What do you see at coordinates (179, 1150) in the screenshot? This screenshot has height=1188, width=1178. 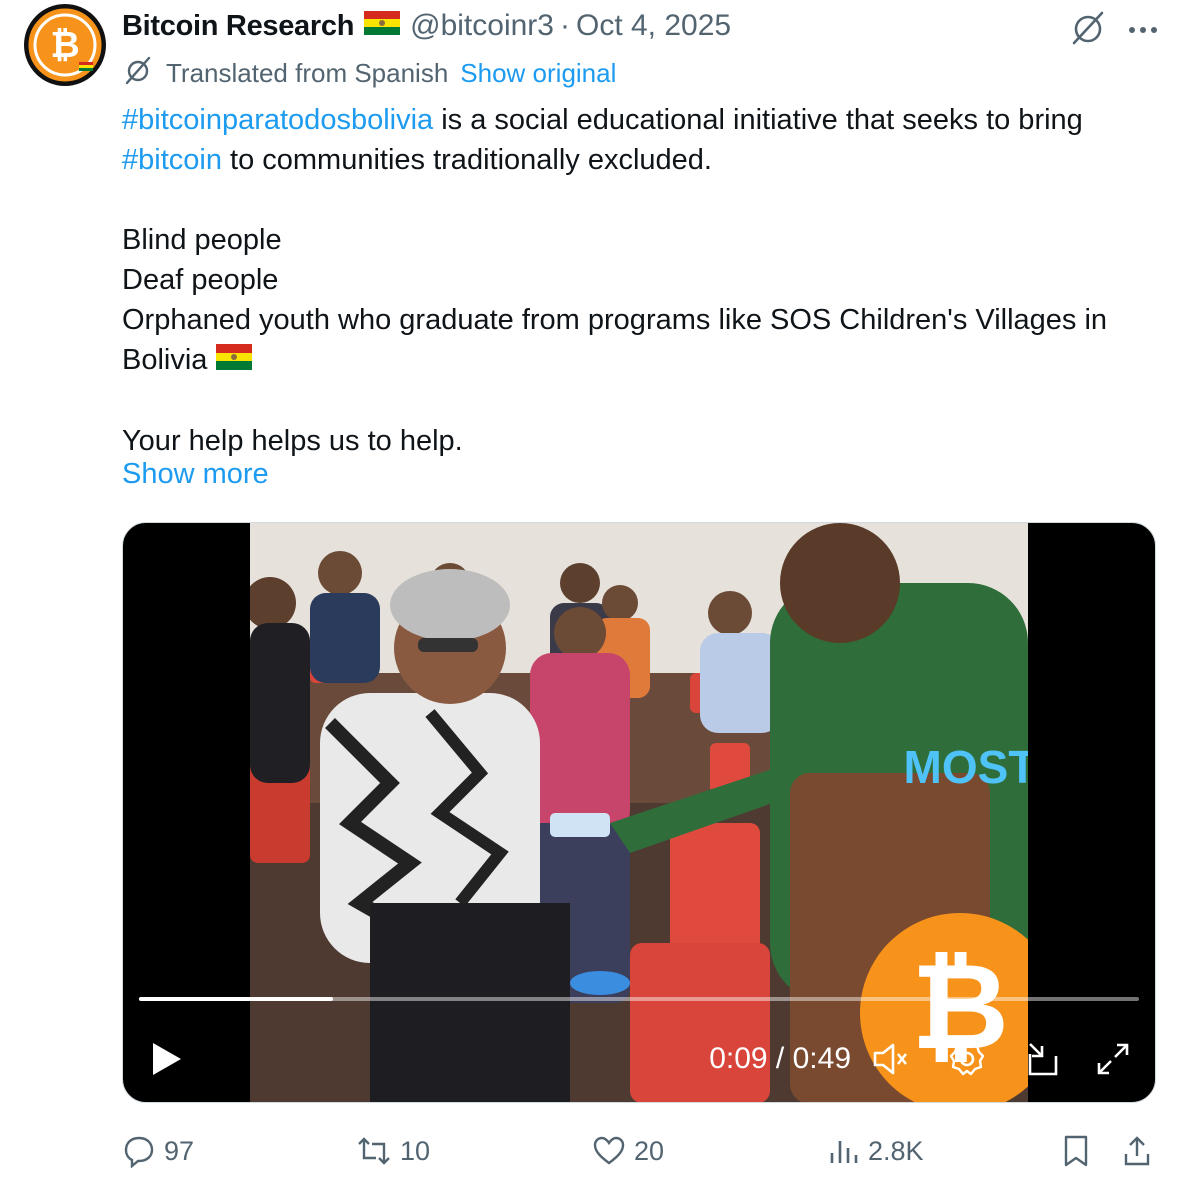 I see `reply-count: 97` at bounding box center [179, 1150].